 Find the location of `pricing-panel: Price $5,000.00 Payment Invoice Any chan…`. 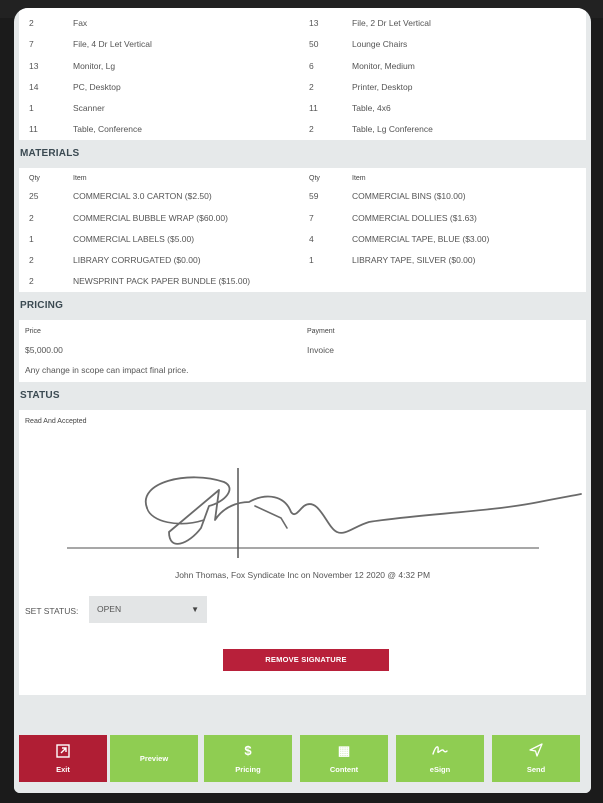

pricing-panel: Price $5,000.00 Payment Invoice Any chan… is located at coordinates (302, 351).